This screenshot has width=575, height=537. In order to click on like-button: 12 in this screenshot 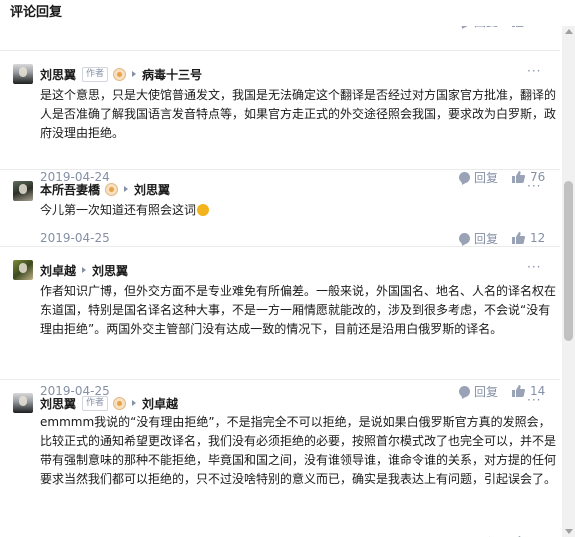, I will do `click(528, 238)`.